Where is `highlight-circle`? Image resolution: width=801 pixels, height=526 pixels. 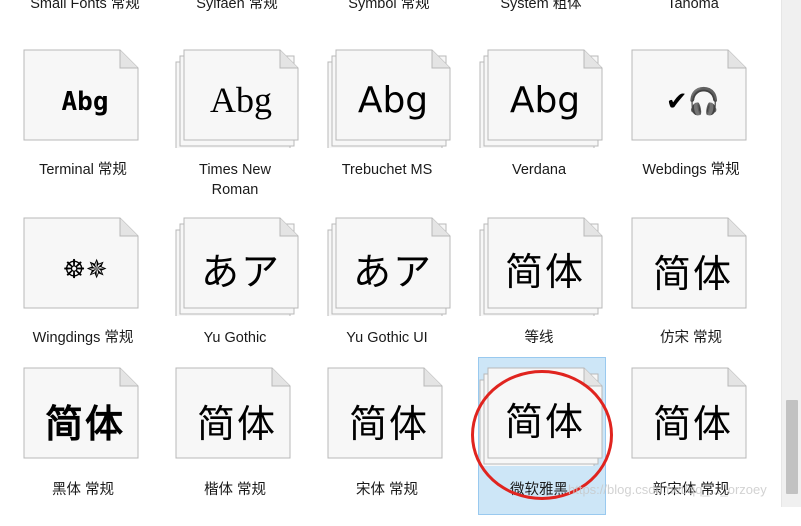 highlight-circle is located at coordinates (542, 435).